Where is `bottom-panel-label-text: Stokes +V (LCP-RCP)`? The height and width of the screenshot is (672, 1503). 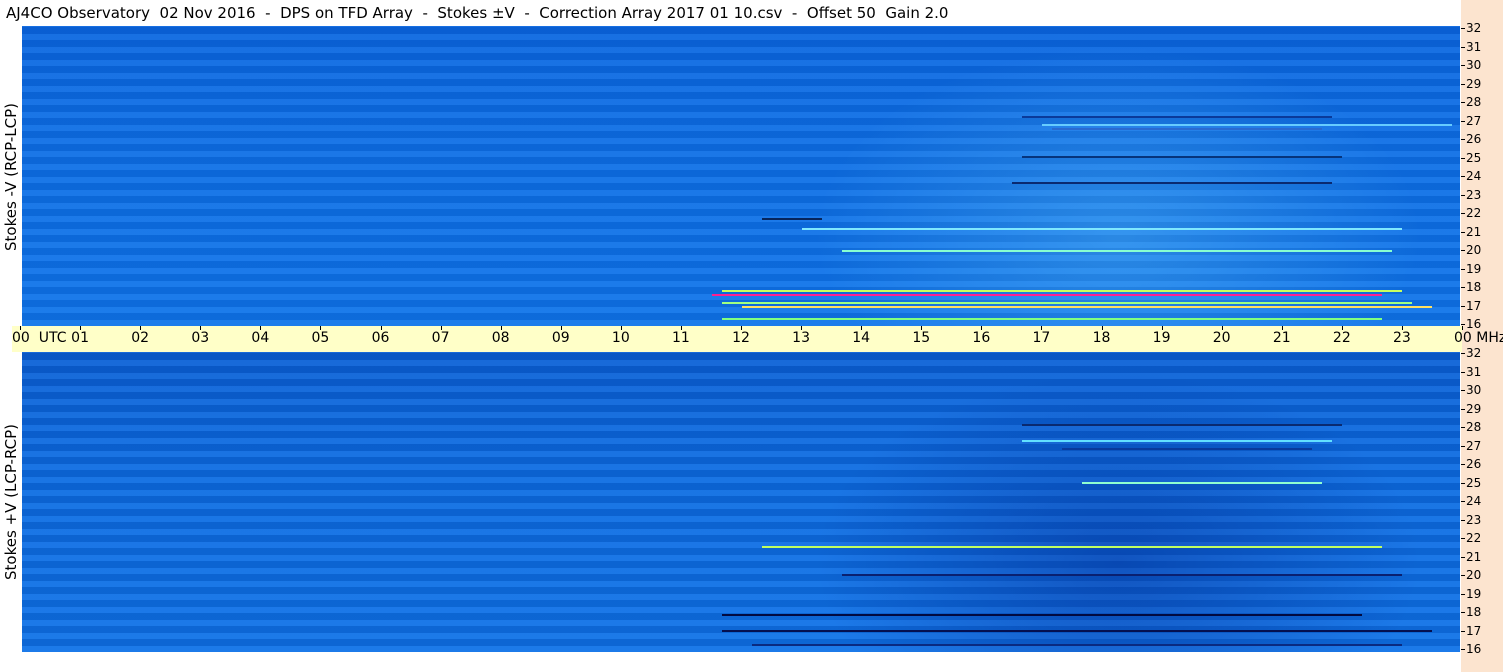
bottom-panel-label-text: Stokes +V (LCP-RCP) is located at coordinates (11, 502).